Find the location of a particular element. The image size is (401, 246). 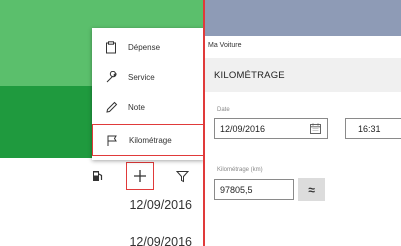

list-toolbar is located at coordinates (102, 176).